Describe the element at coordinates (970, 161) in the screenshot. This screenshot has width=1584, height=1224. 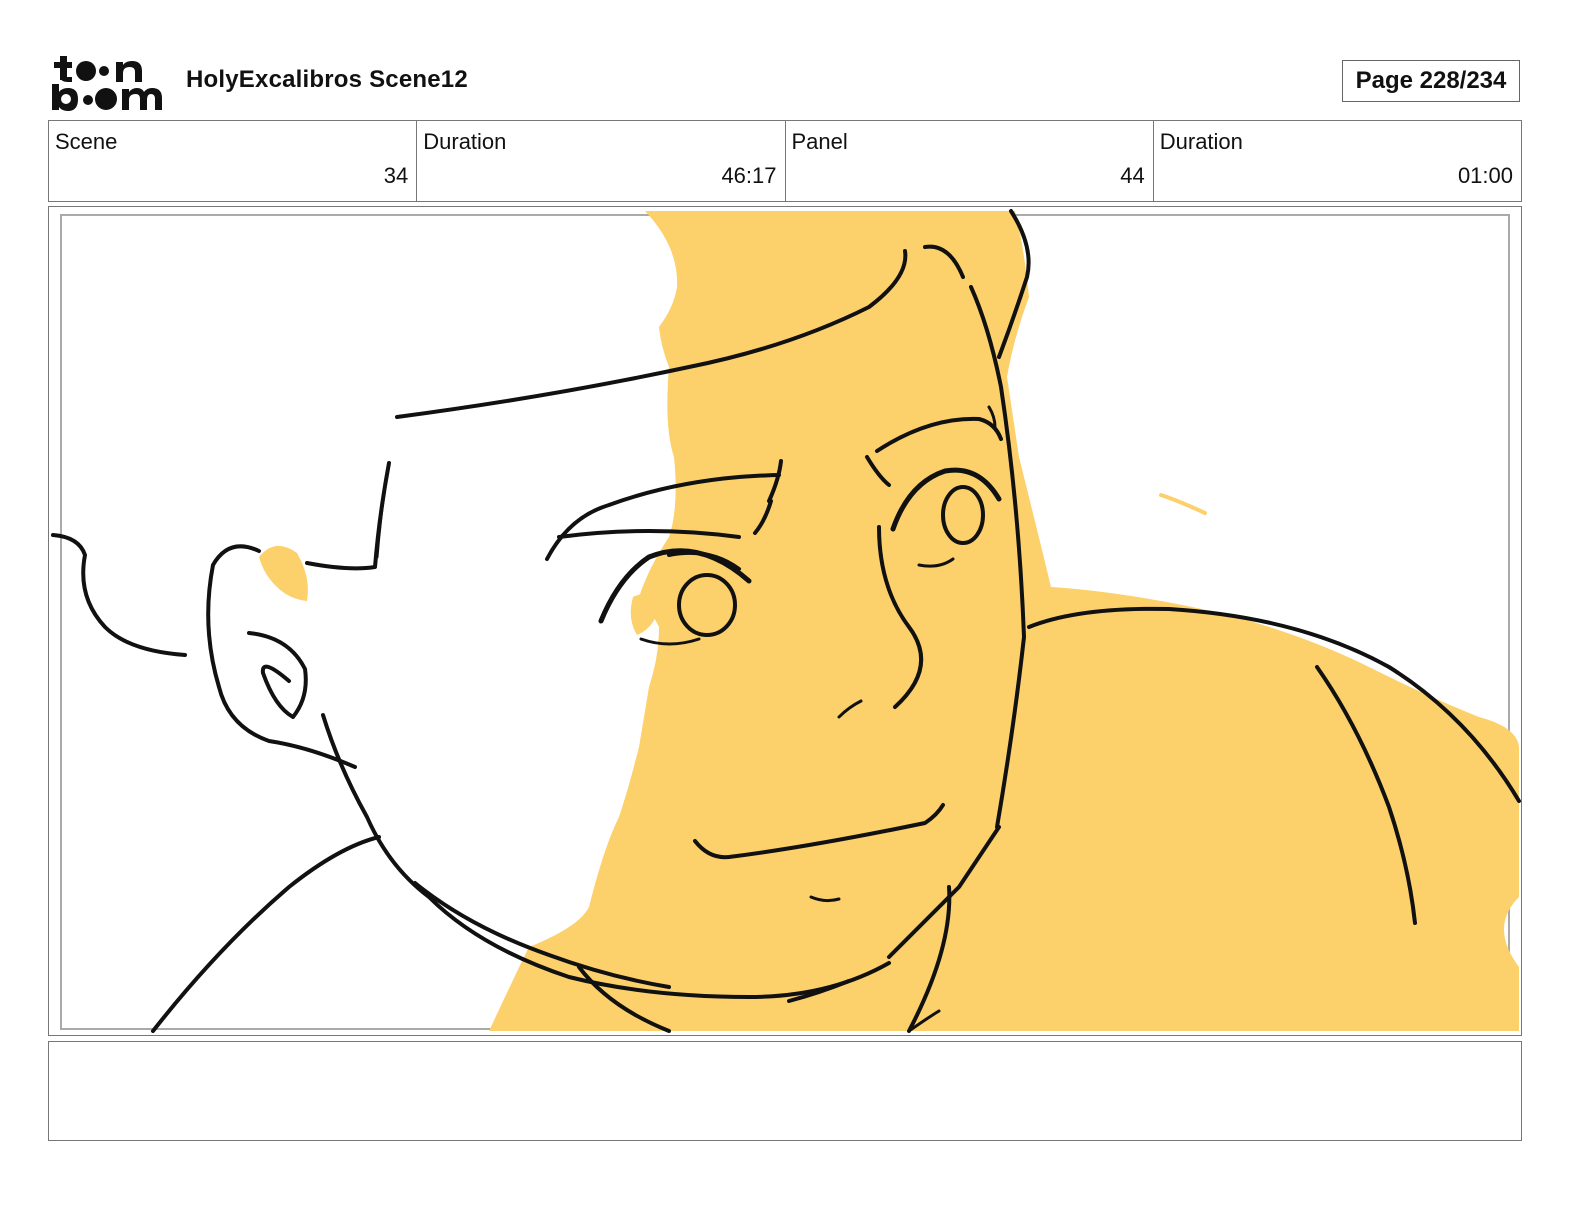
I see `panel-cell: Panel 44` at that location.